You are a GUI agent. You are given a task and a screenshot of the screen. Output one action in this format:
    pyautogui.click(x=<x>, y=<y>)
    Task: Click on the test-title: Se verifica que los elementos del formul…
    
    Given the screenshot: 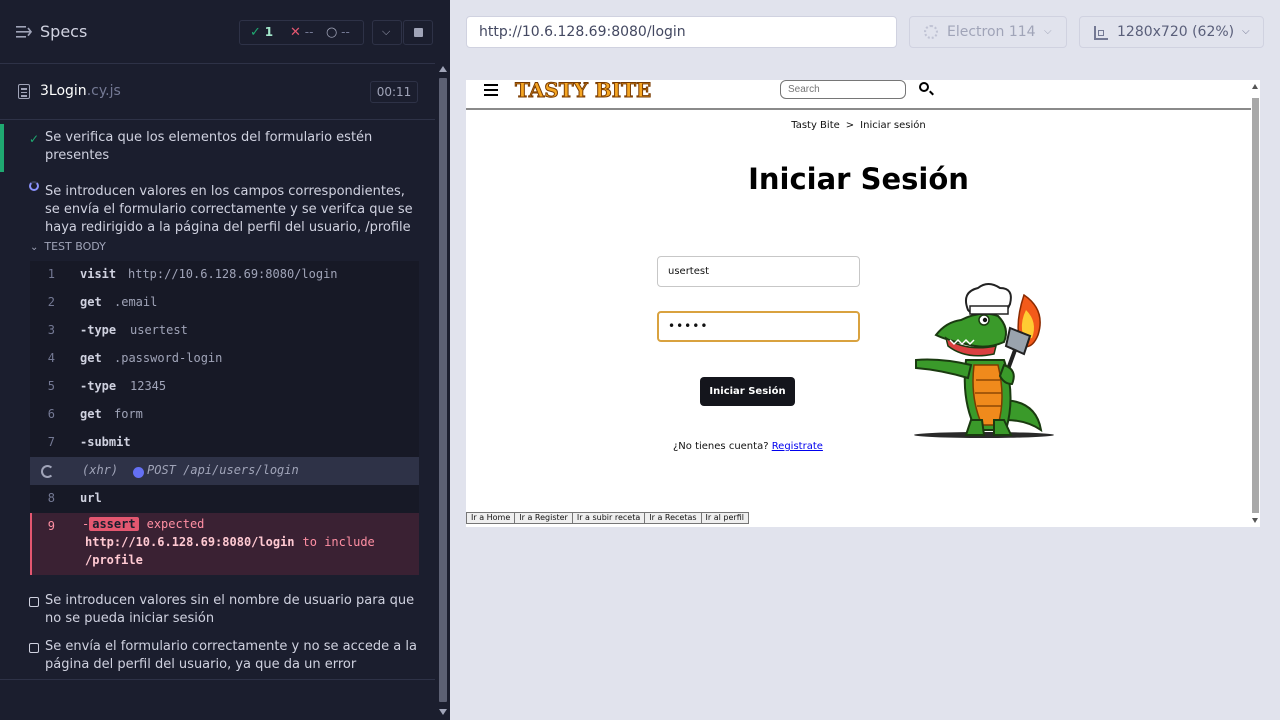 What is the action you would take?
    pyautogui.click(x=209, y=146)
    